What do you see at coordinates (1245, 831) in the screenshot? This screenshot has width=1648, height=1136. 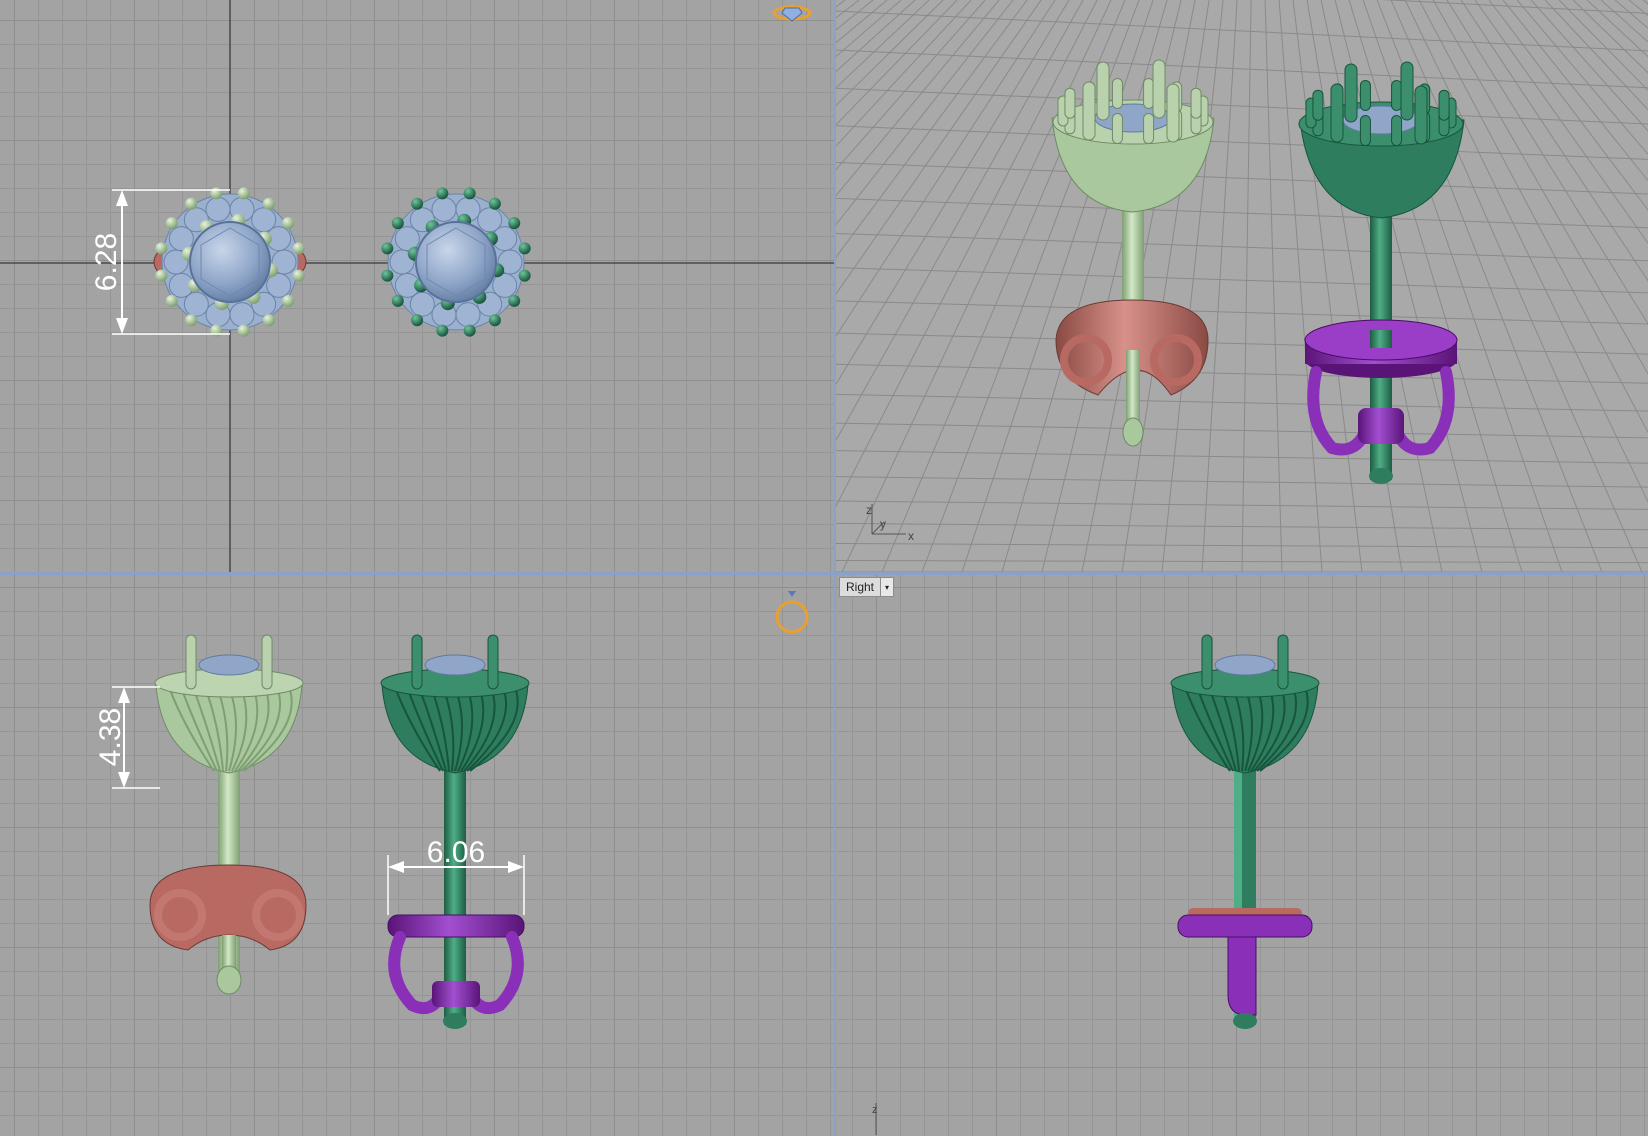 I see `earring-right-side` at bounding box center [1245, 831].